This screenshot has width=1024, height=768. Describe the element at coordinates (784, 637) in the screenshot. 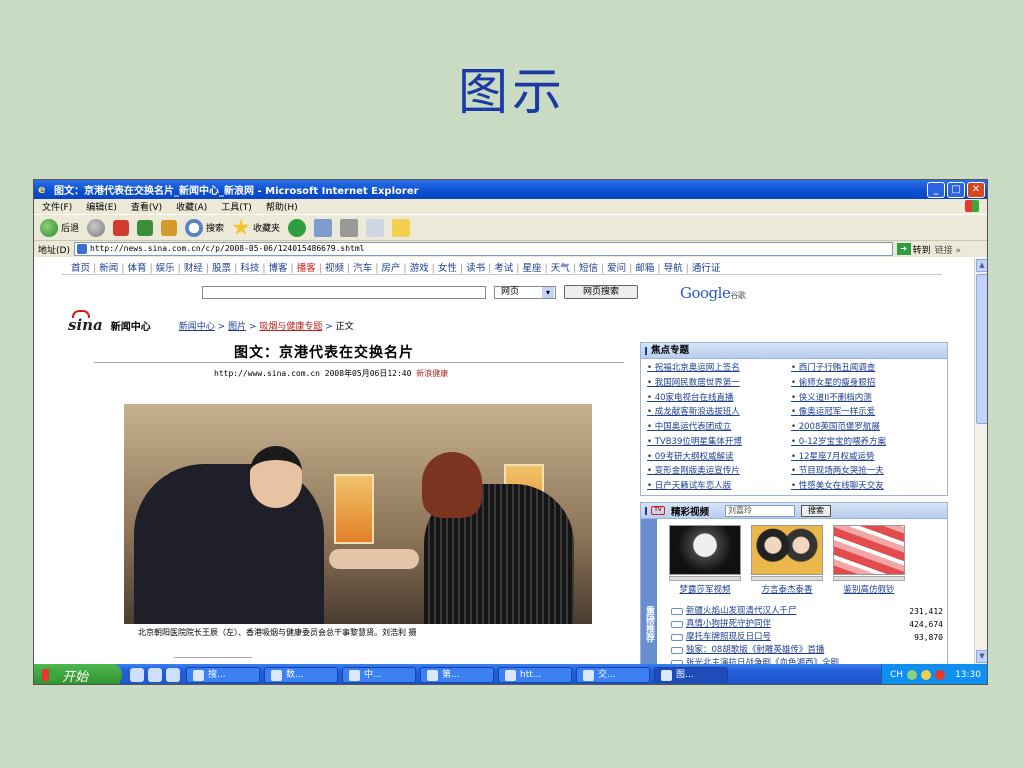

I see `video-title: 摩托车牌照现反日口号` at that location.